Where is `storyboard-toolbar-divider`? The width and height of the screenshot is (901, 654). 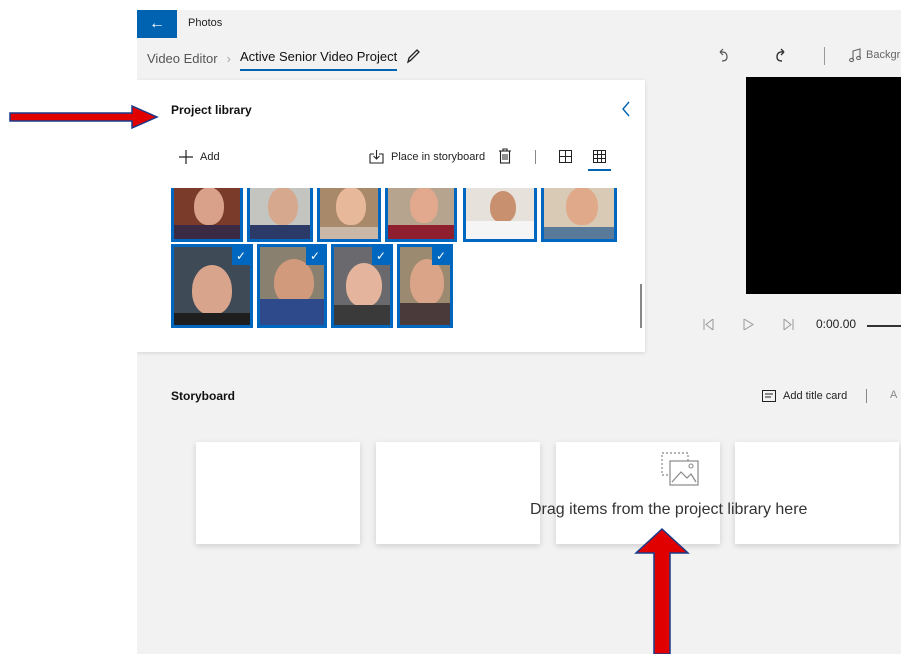
storyboard-toolbar-divider is located at coordinates (866, 396).